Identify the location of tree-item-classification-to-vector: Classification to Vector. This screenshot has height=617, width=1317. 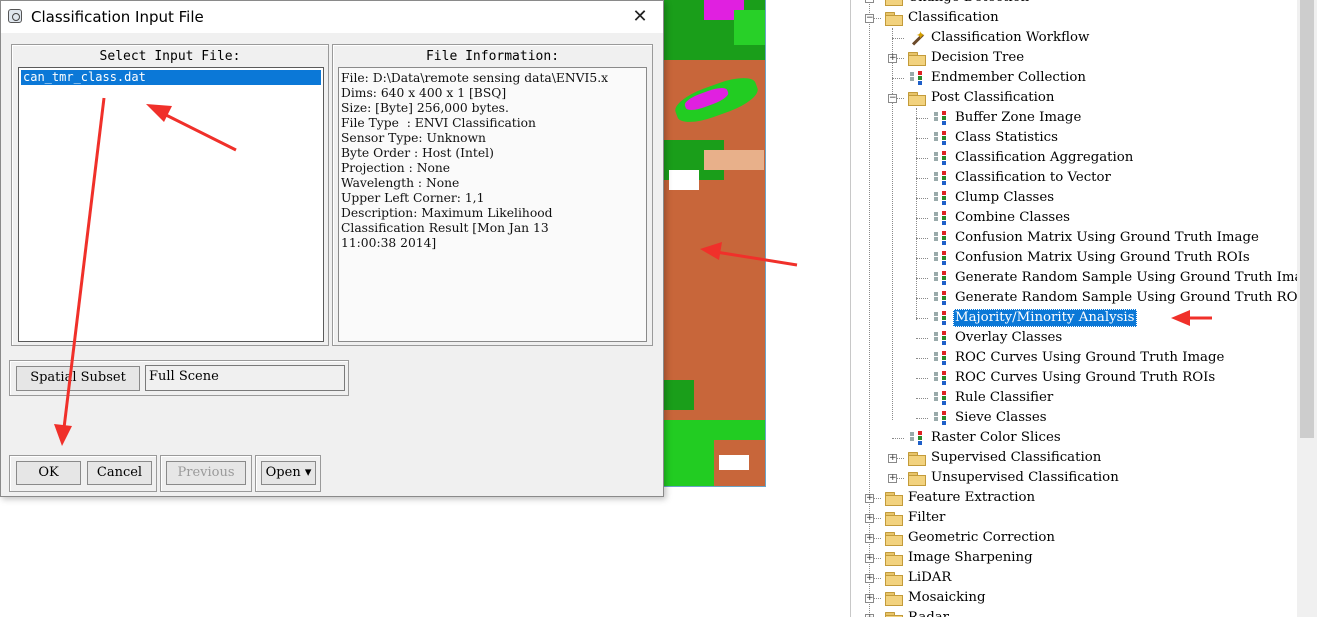
(1074, 178).